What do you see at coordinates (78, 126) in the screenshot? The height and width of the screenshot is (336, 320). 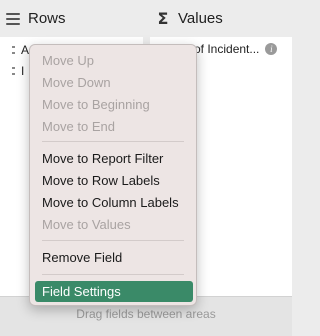 I see `menu-item-move-to-end: Move to End` at bounding box center [78, 126].